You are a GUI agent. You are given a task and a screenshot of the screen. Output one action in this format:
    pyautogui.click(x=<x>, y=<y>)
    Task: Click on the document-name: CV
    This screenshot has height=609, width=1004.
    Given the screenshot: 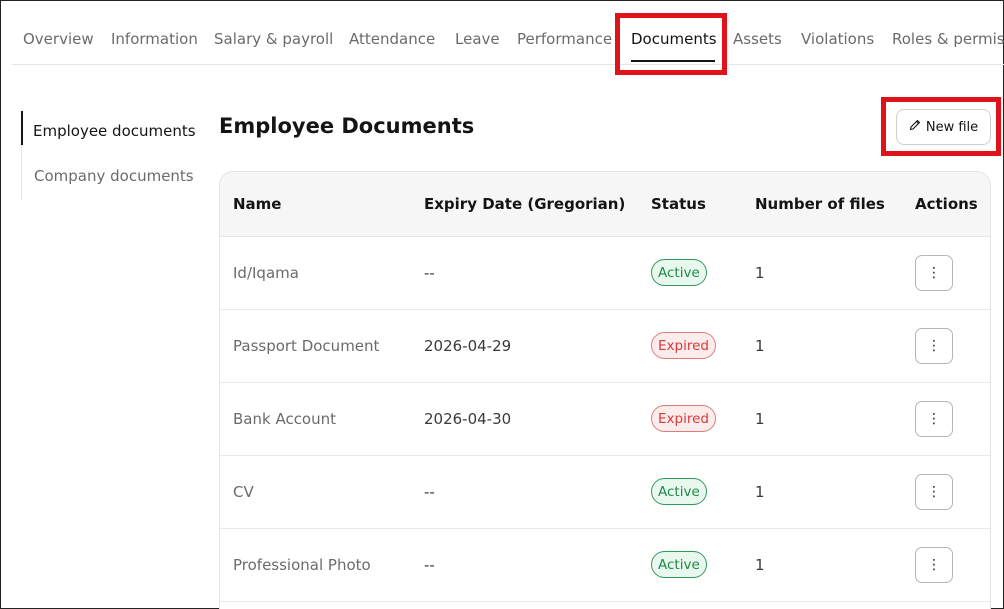 What is the action you would take?
    pyautogui.click(x=243, y=492)
    